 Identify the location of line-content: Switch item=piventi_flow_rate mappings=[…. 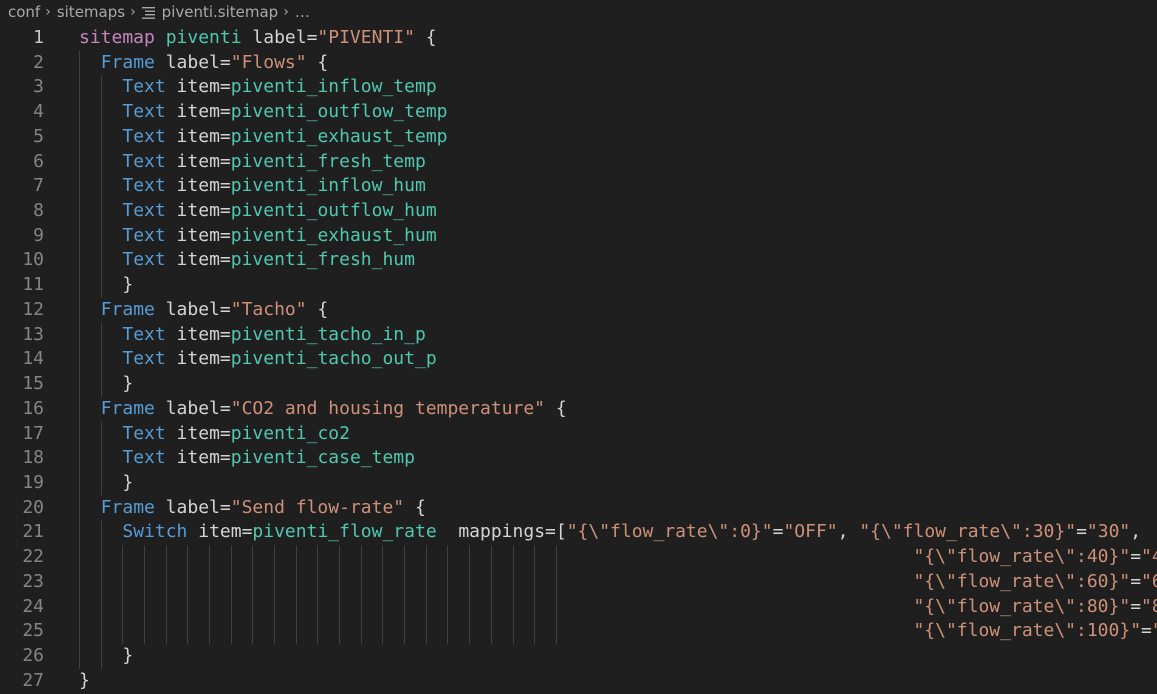
(610, 532).